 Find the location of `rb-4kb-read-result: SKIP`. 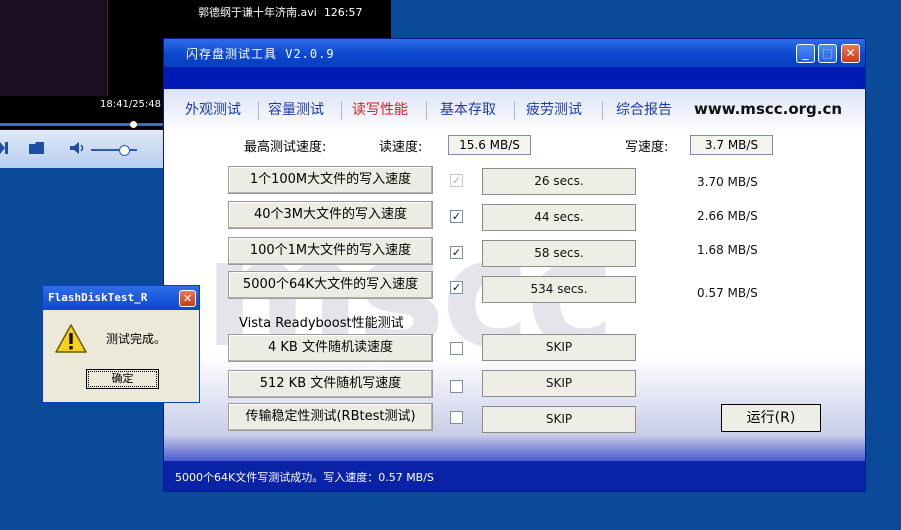

rb-4kb-read-result: SKIP is located at coordinates (559, 347).